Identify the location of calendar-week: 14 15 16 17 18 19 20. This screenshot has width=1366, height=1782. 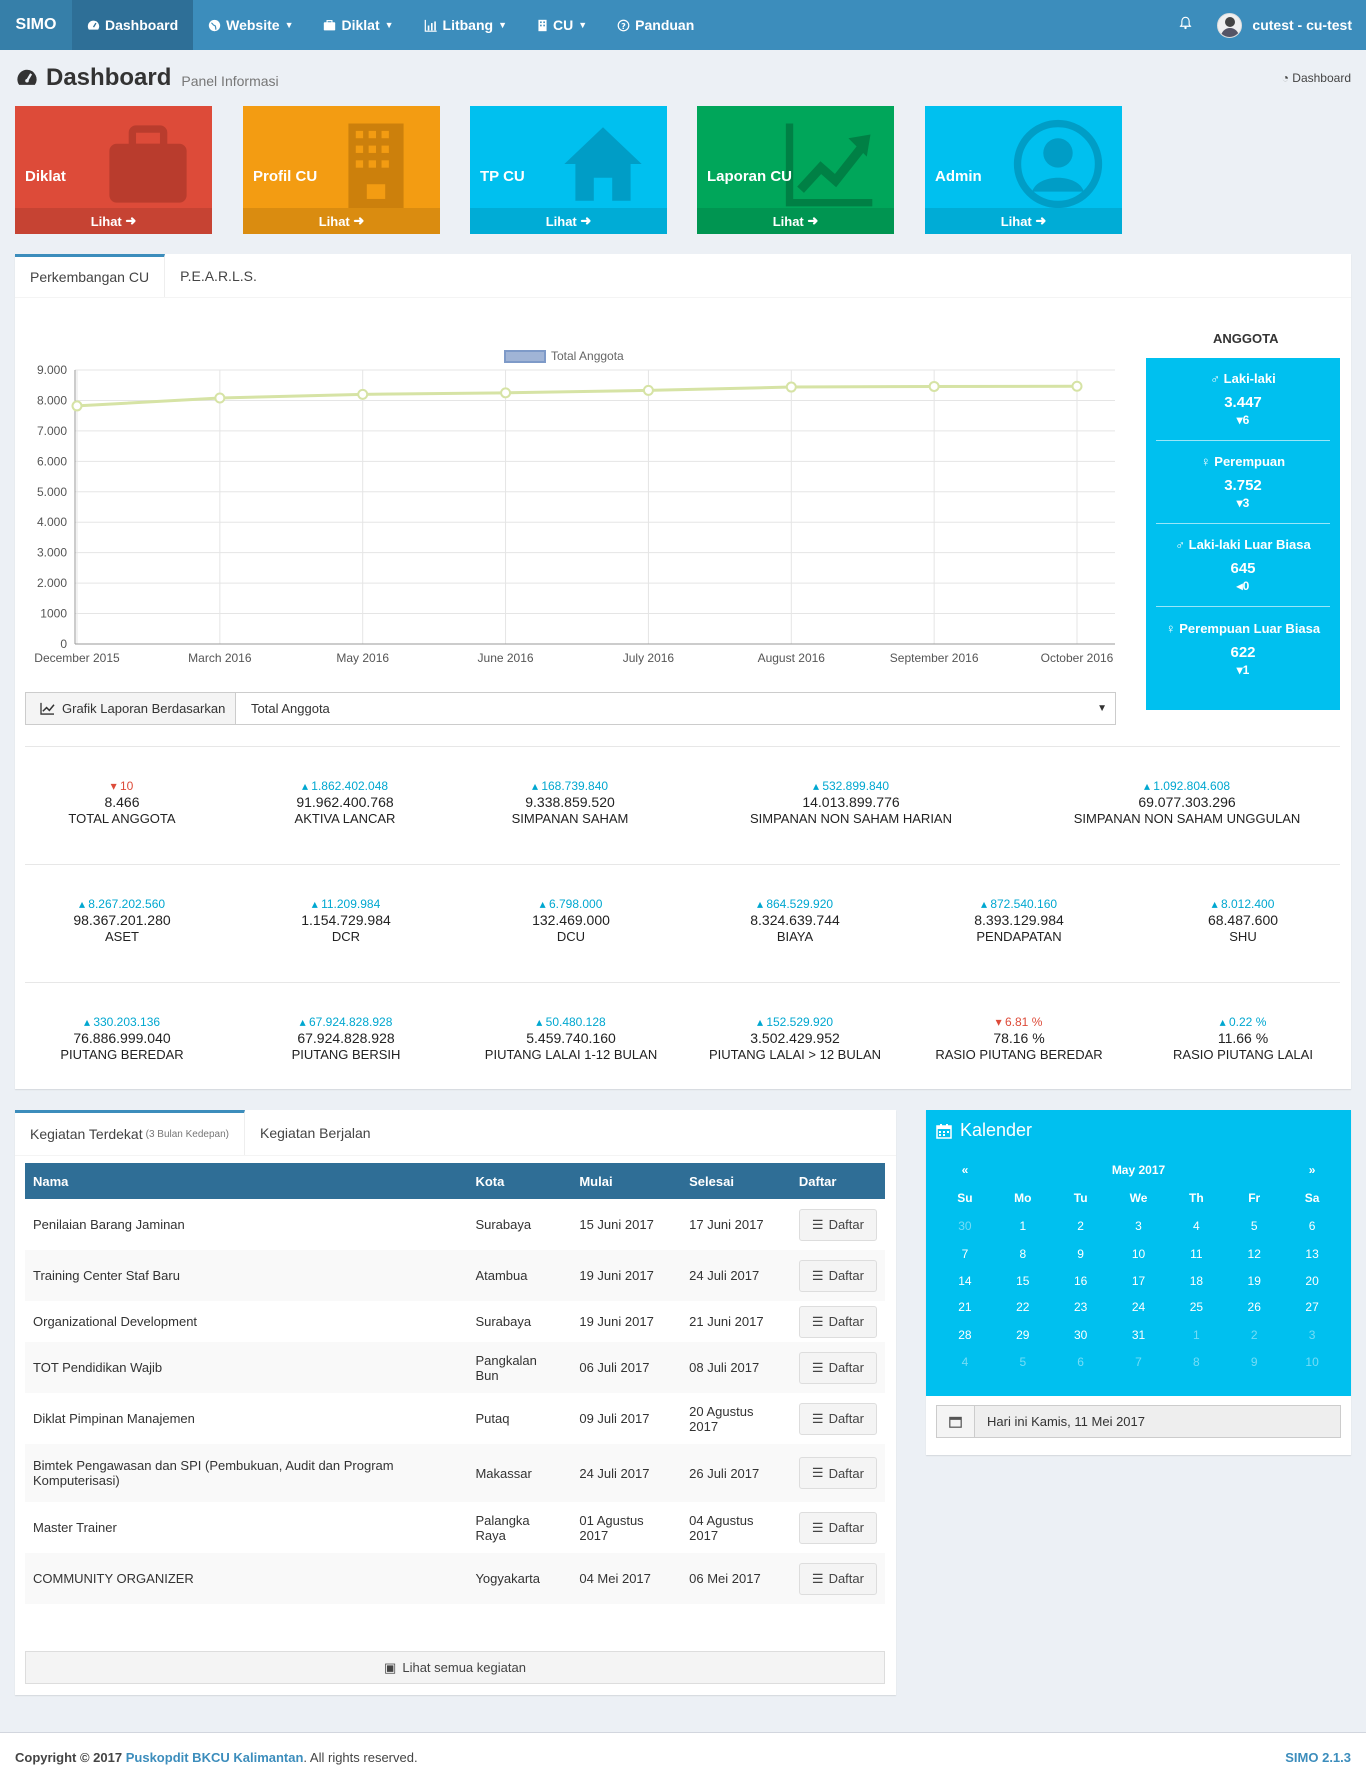
(1138, 1281).